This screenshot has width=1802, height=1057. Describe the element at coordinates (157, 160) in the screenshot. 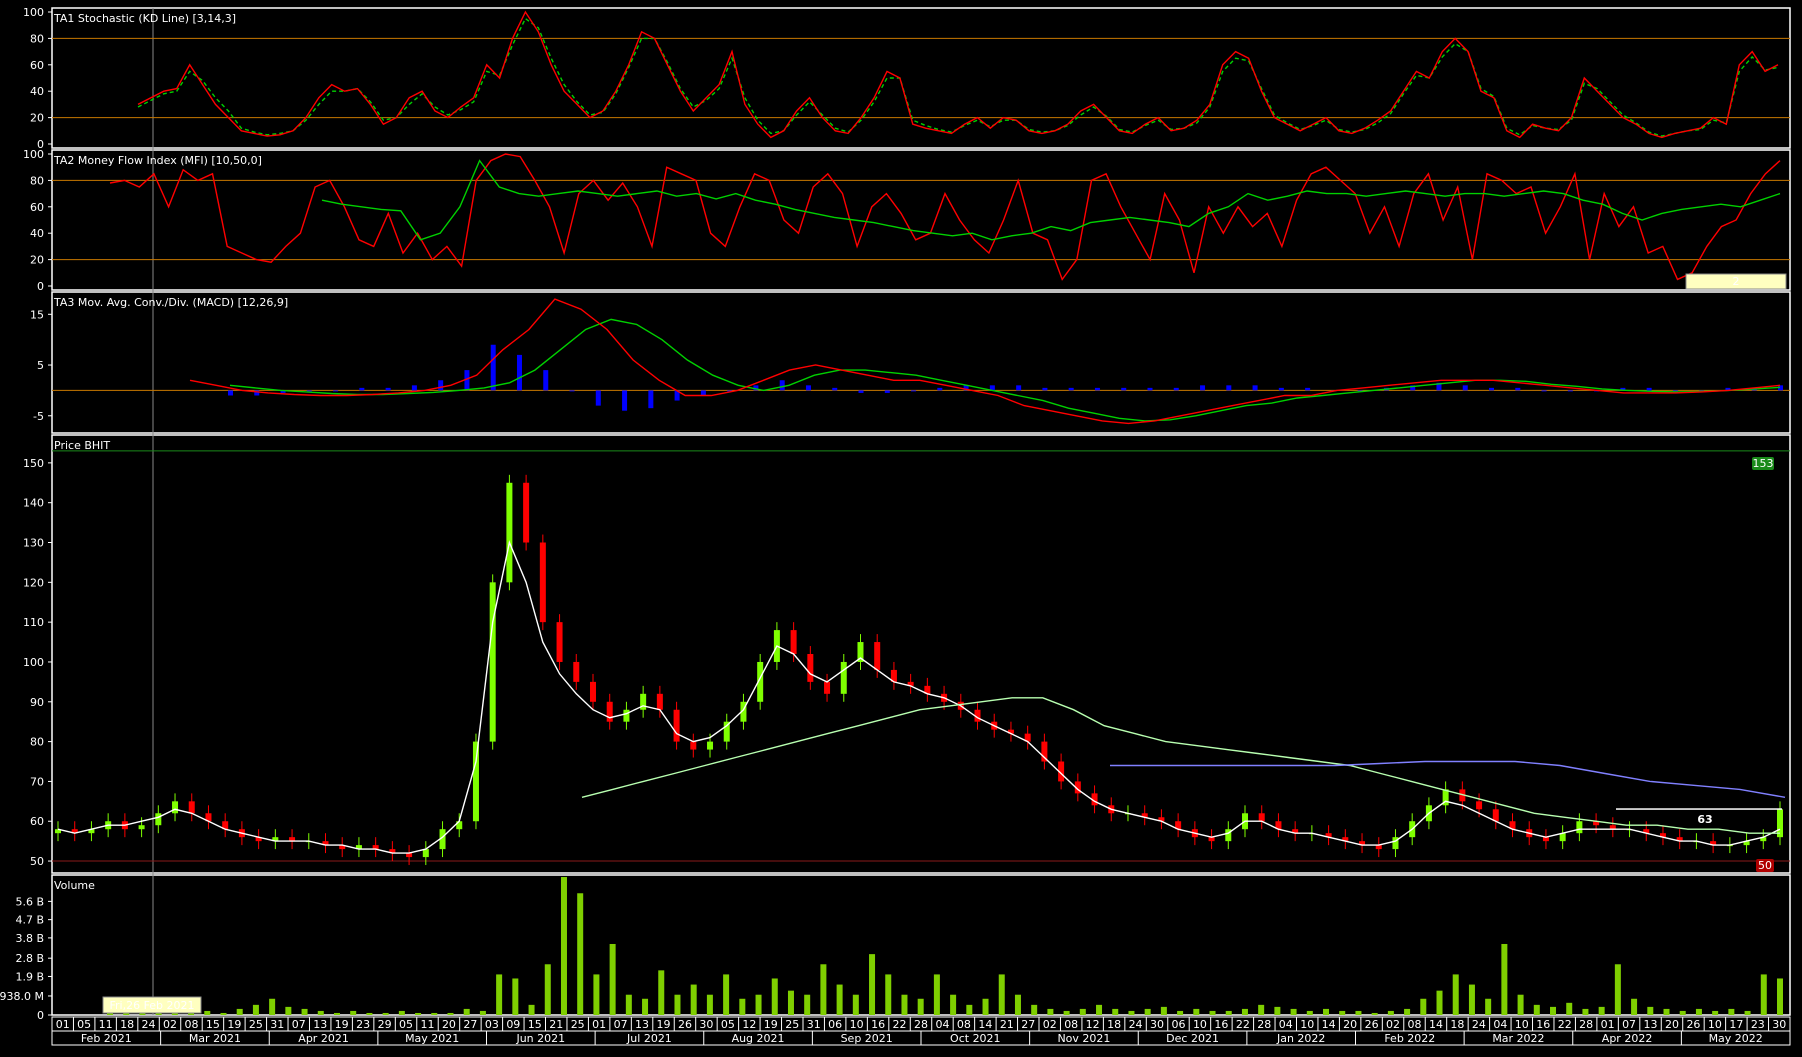

I see `panel-title: TA2 Money Flow Index (MFI) [10,50,0]` at that location.